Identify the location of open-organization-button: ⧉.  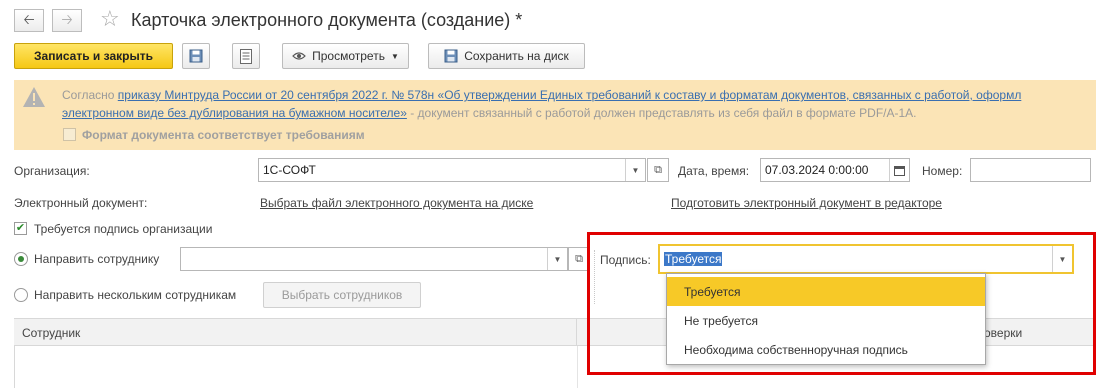
(658, 170).